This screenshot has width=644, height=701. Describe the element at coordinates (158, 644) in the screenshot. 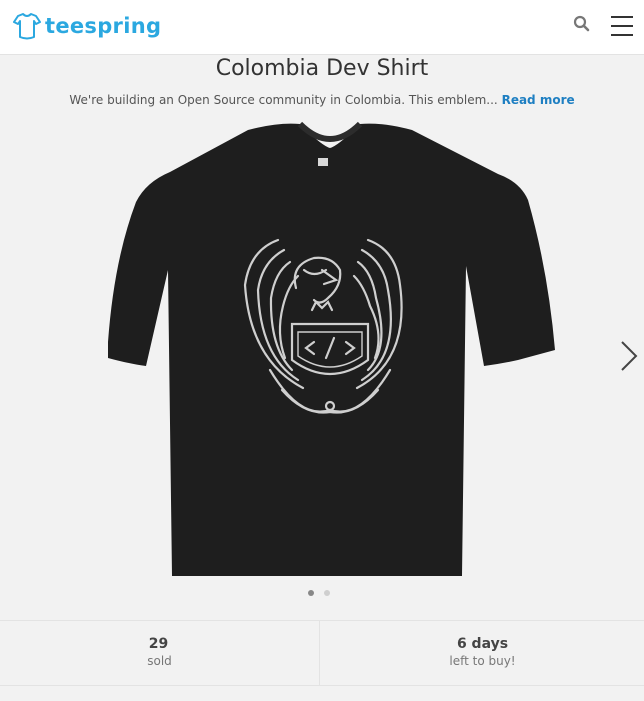

I see `sold-count: 29` at that location.